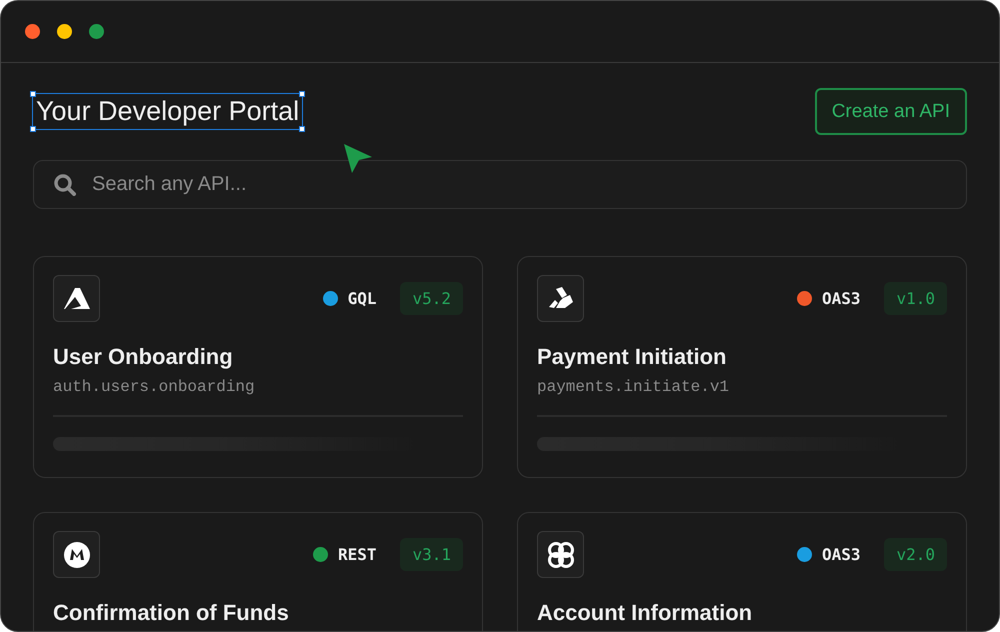 The height and width of the screenshot is (632, 1000). I want to click on version-badge: v5.2, so click(431, 298).